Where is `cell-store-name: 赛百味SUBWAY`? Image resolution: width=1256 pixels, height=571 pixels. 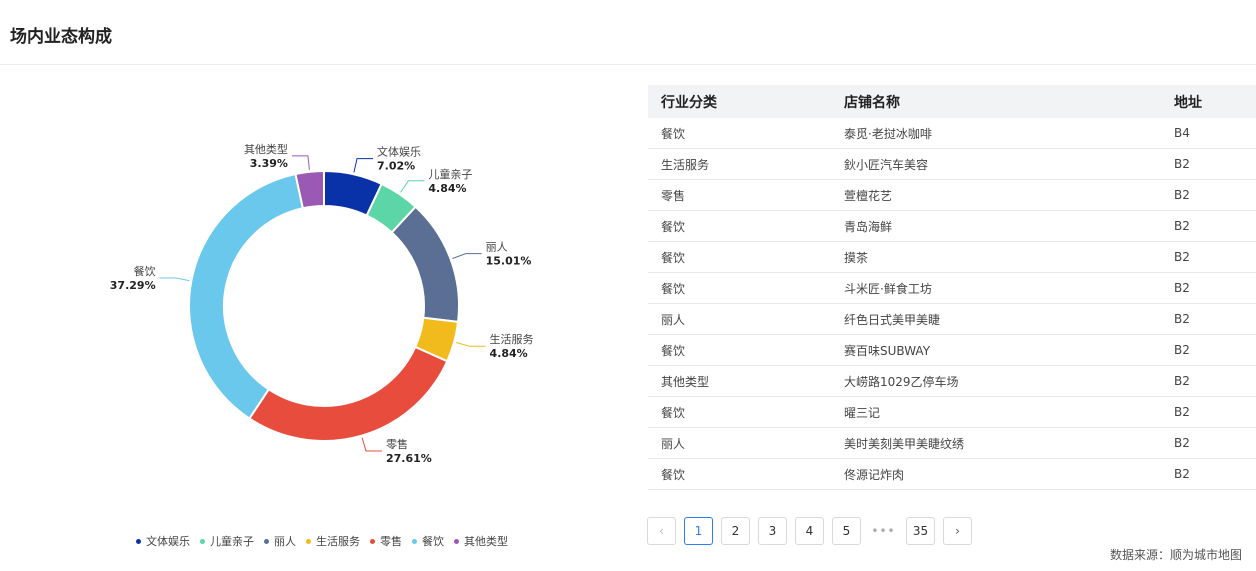 cell-store-name: 赛百味SUBWAY is located at coordinates (887, 350).